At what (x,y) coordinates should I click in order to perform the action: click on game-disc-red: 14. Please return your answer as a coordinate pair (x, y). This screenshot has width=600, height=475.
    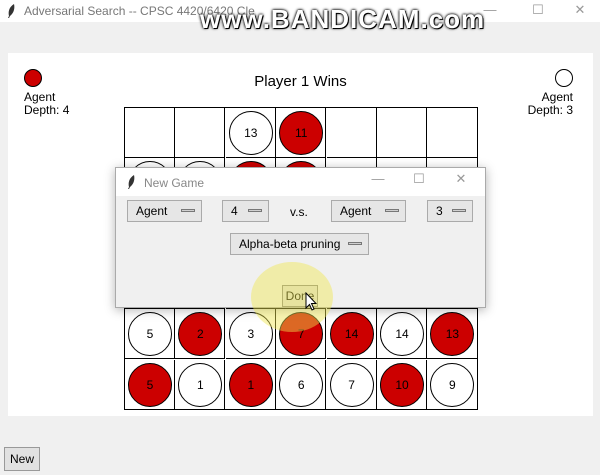
    Looking at the image, I should click on (351, 334).